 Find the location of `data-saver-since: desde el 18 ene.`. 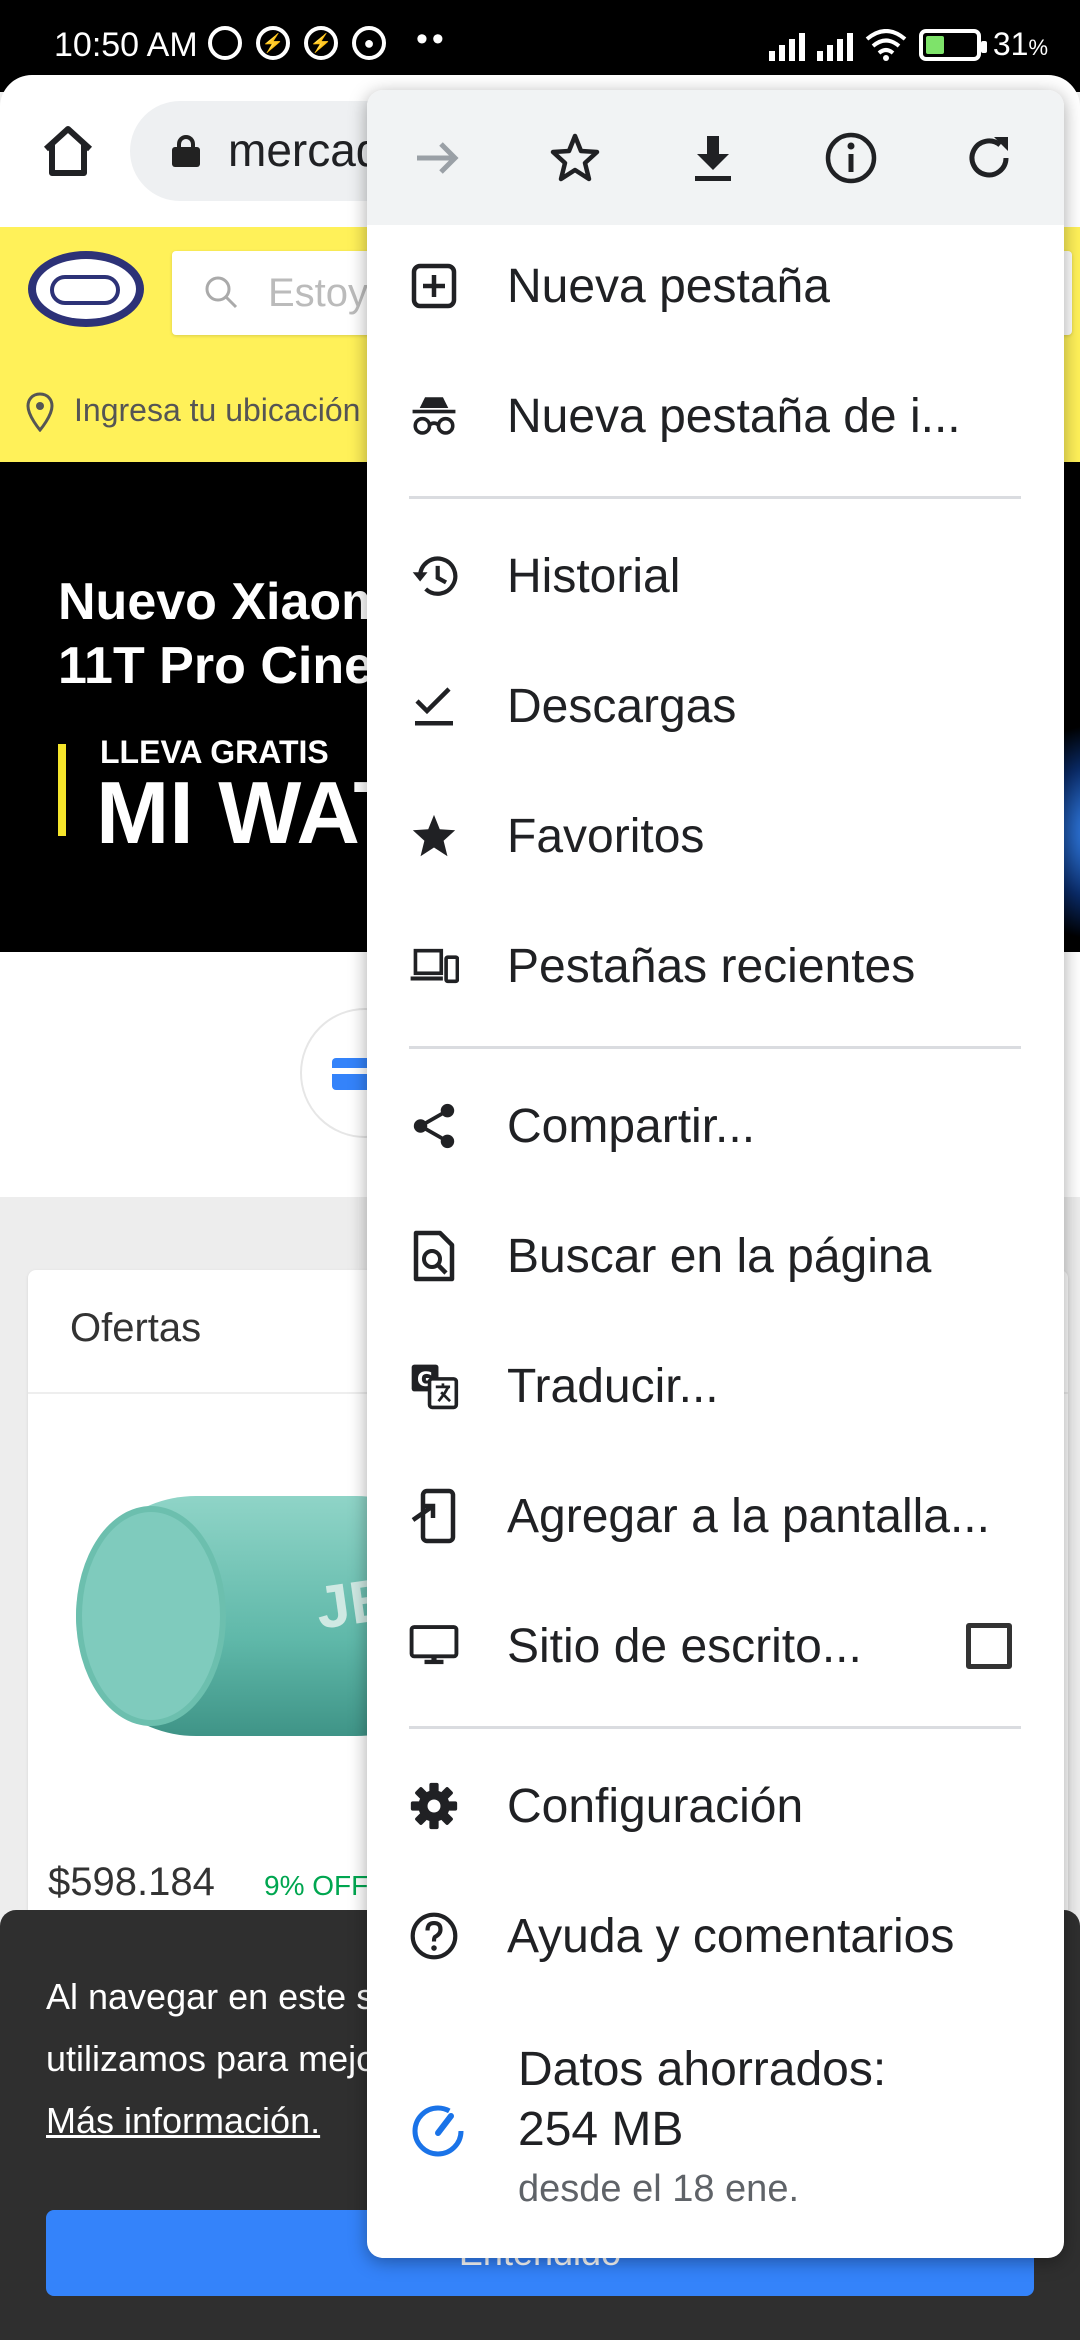

data-saver-since: desde el 18 ene. is located at coordinates (659, 2189).